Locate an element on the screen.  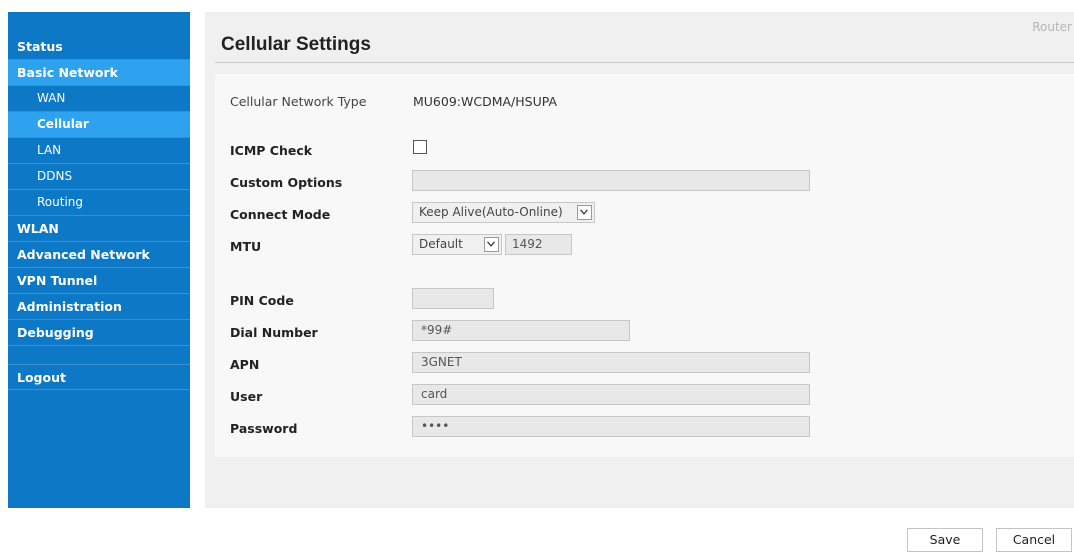
connect-mode-select: Keep Alive(Auto-Online) is located at coordinates (503, 212).